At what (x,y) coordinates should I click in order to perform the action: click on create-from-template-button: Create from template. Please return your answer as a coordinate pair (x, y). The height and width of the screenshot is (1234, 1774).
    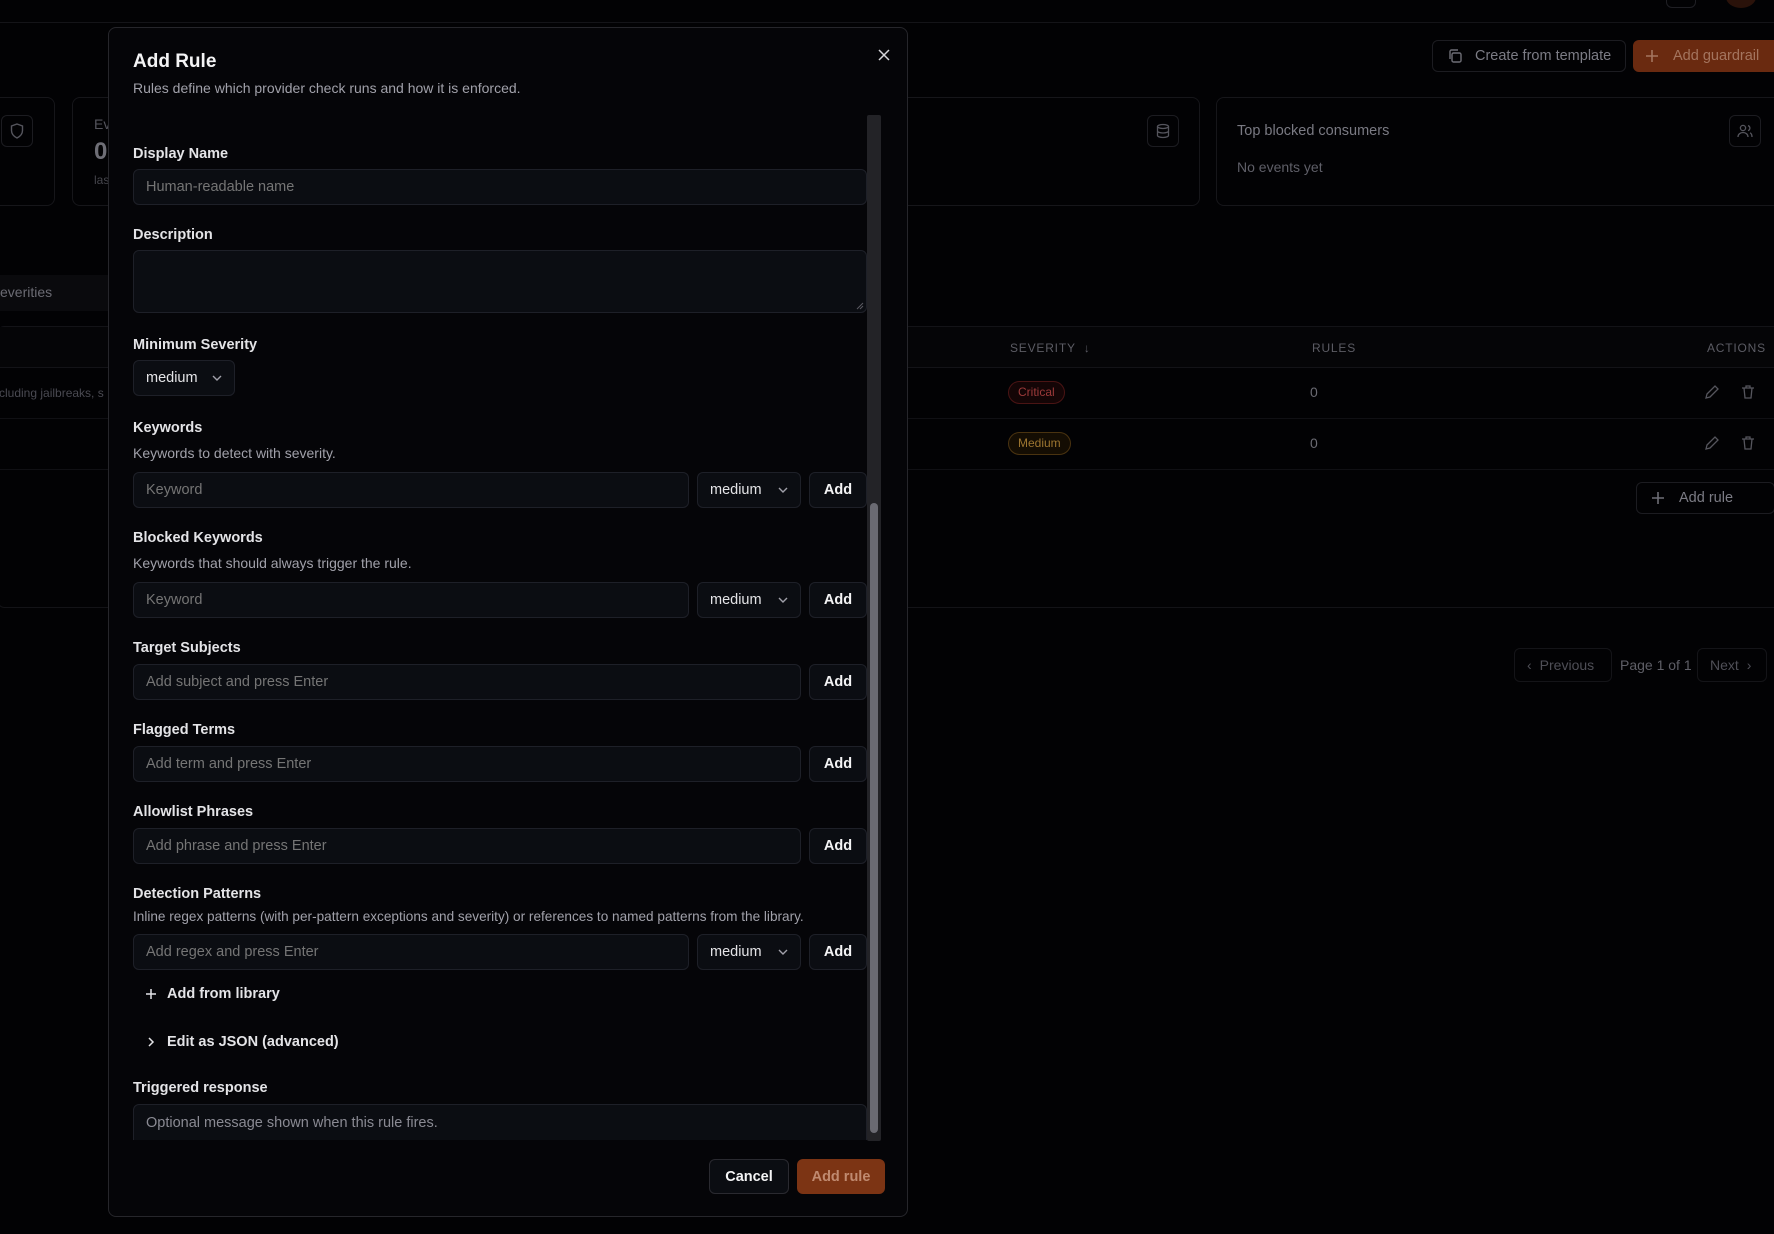
    Looking at the image, I should click on (1529, 56).